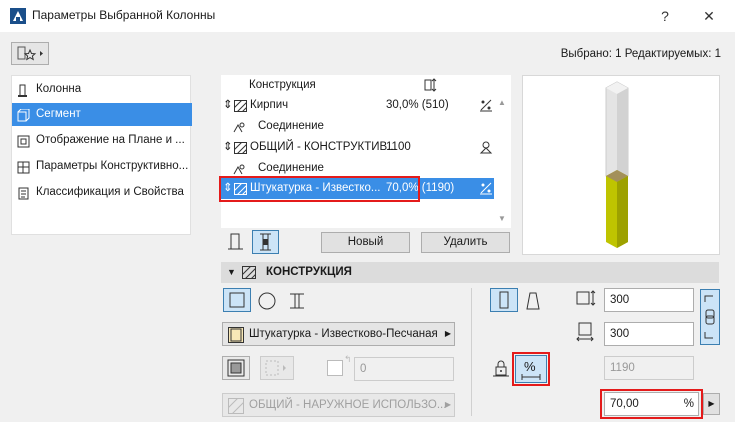 This screenshot has height=422, width=735. I want to click on segment-name: Кирпич, so click(269, 105).